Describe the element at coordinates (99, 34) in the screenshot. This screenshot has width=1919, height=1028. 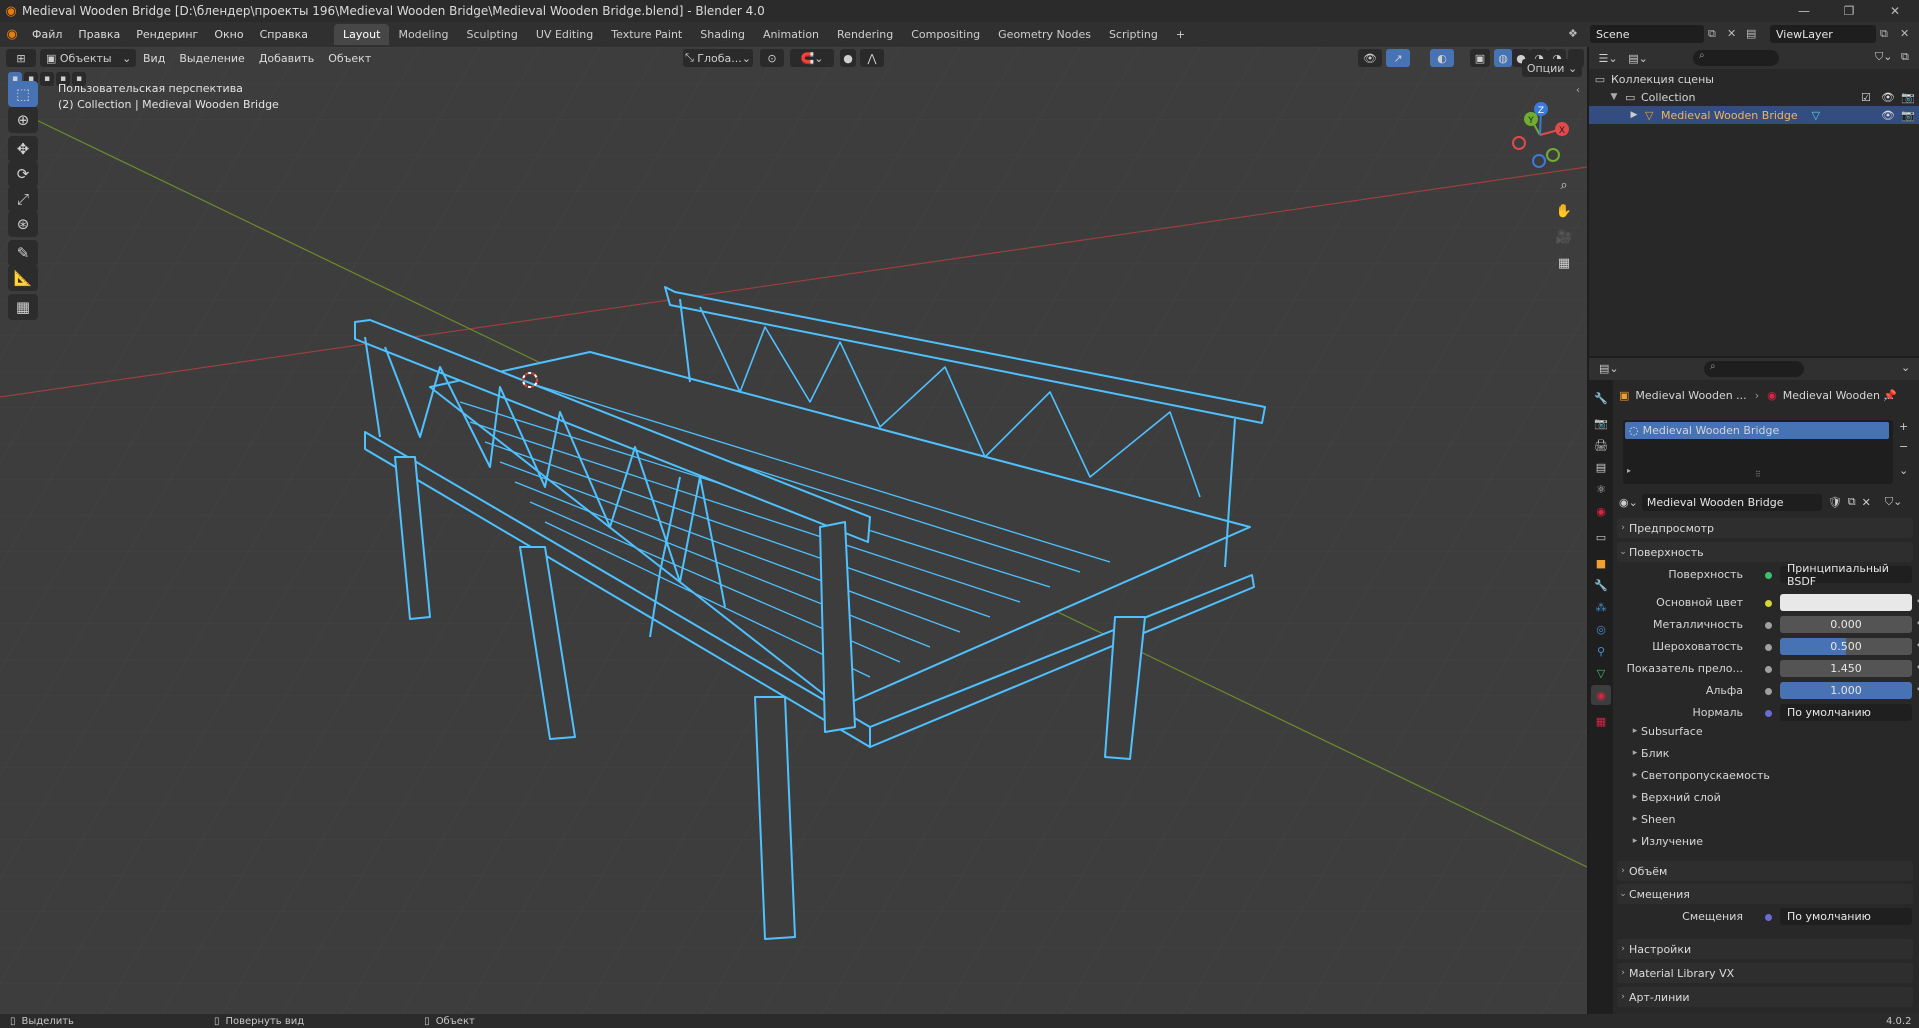
I see `menu-edit: Правка` at that location.